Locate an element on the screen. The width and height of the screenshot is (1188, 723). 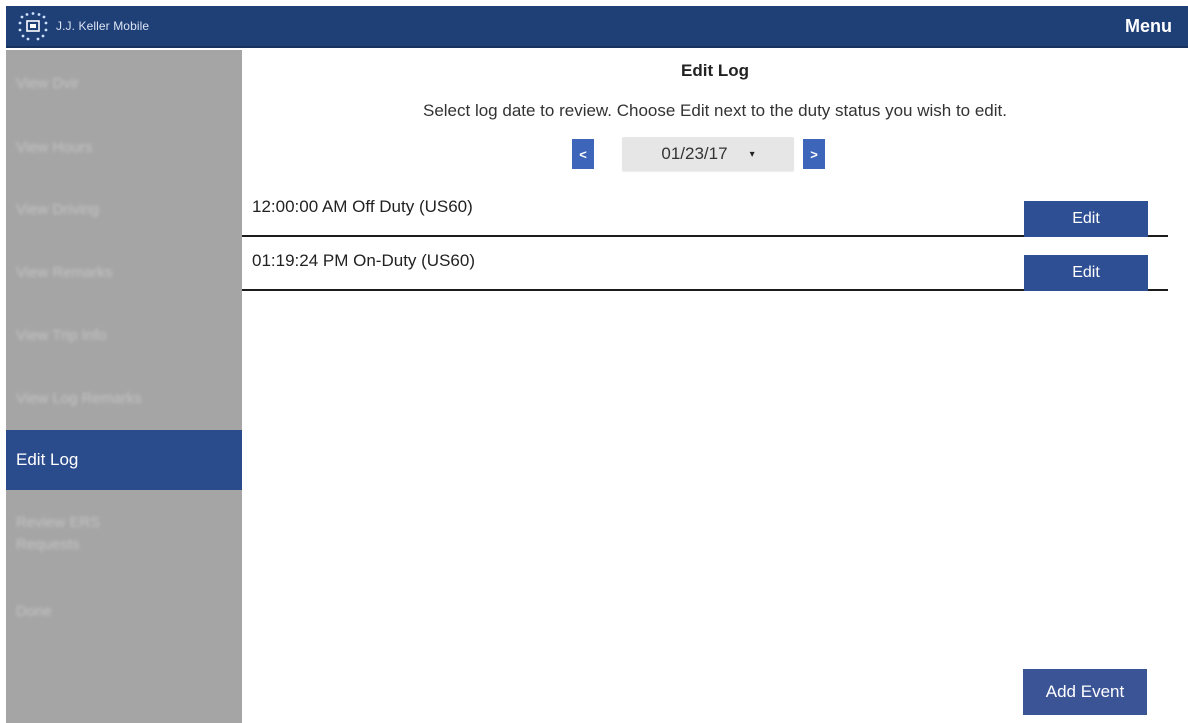
sidebar-item-edit-log: Edit Log is located at coordinates (124, 460).